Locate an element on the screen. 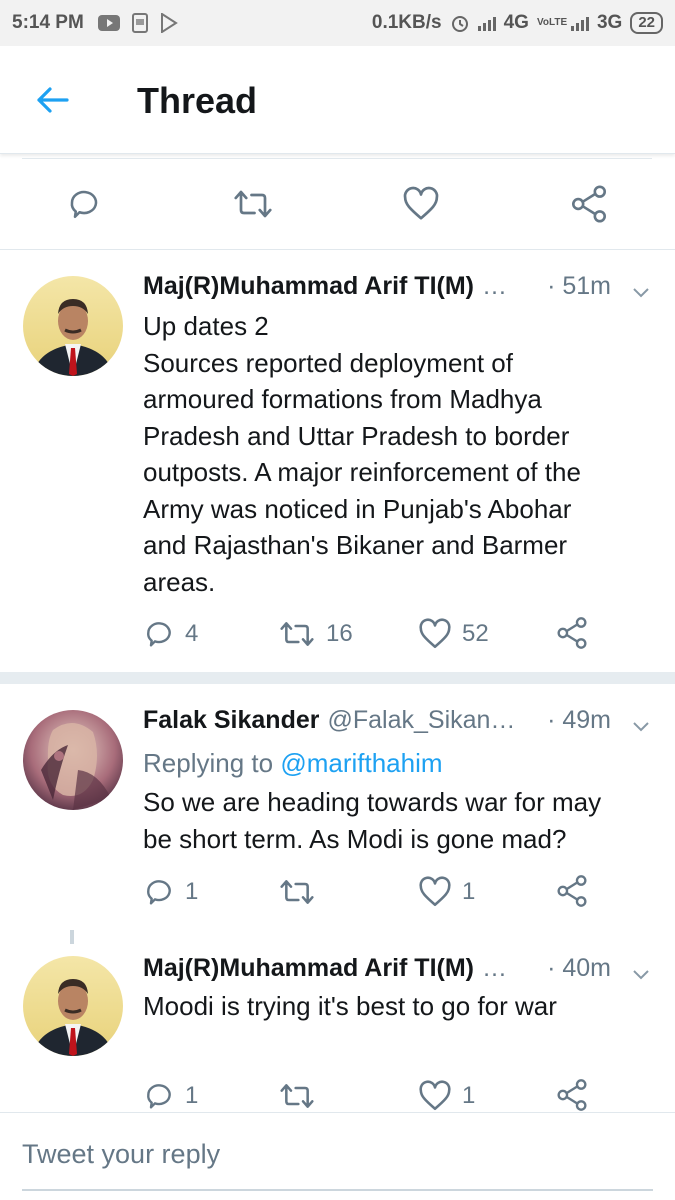  battery-indicator: 22 is located at coordinates (646, 23).